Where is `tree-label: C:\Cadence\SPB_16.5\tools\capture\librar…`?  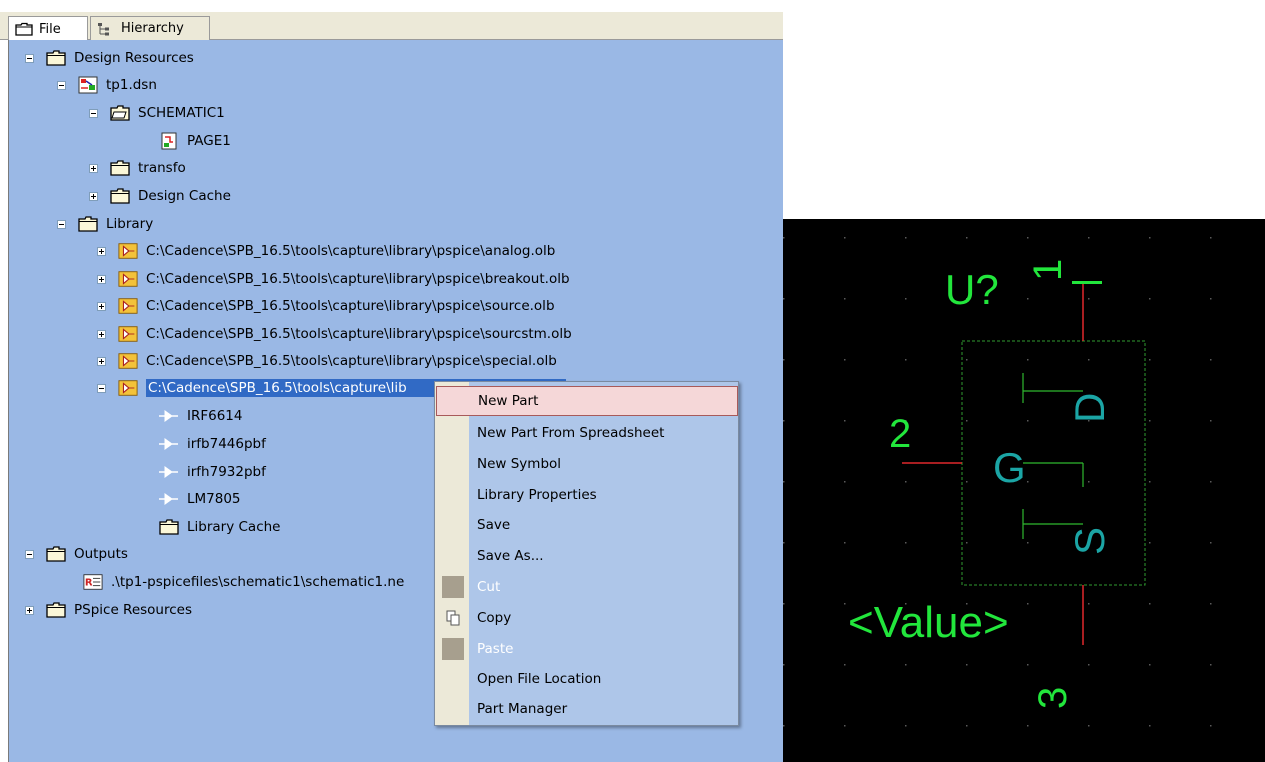 tree-label: C:\Cadence\SPB_16.5\tools\capture\librar… is located at coordinates (351, 361).